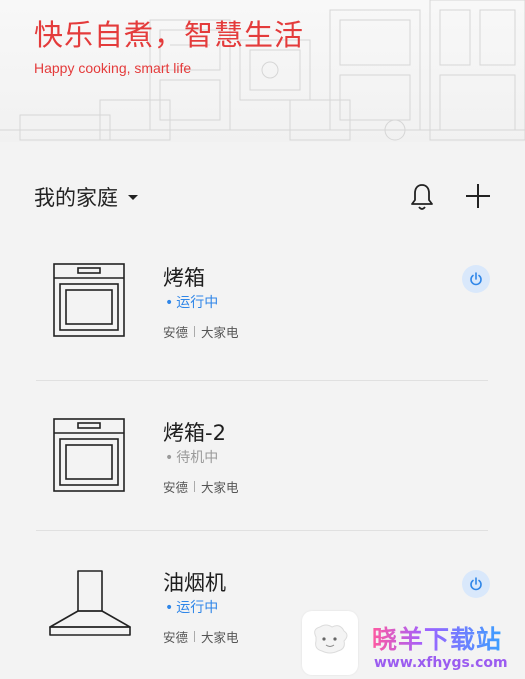 The height and width of the screenshot is (679, 525). I want to click on home-selector-dropdown: 我的家庭, so click(87, 197).